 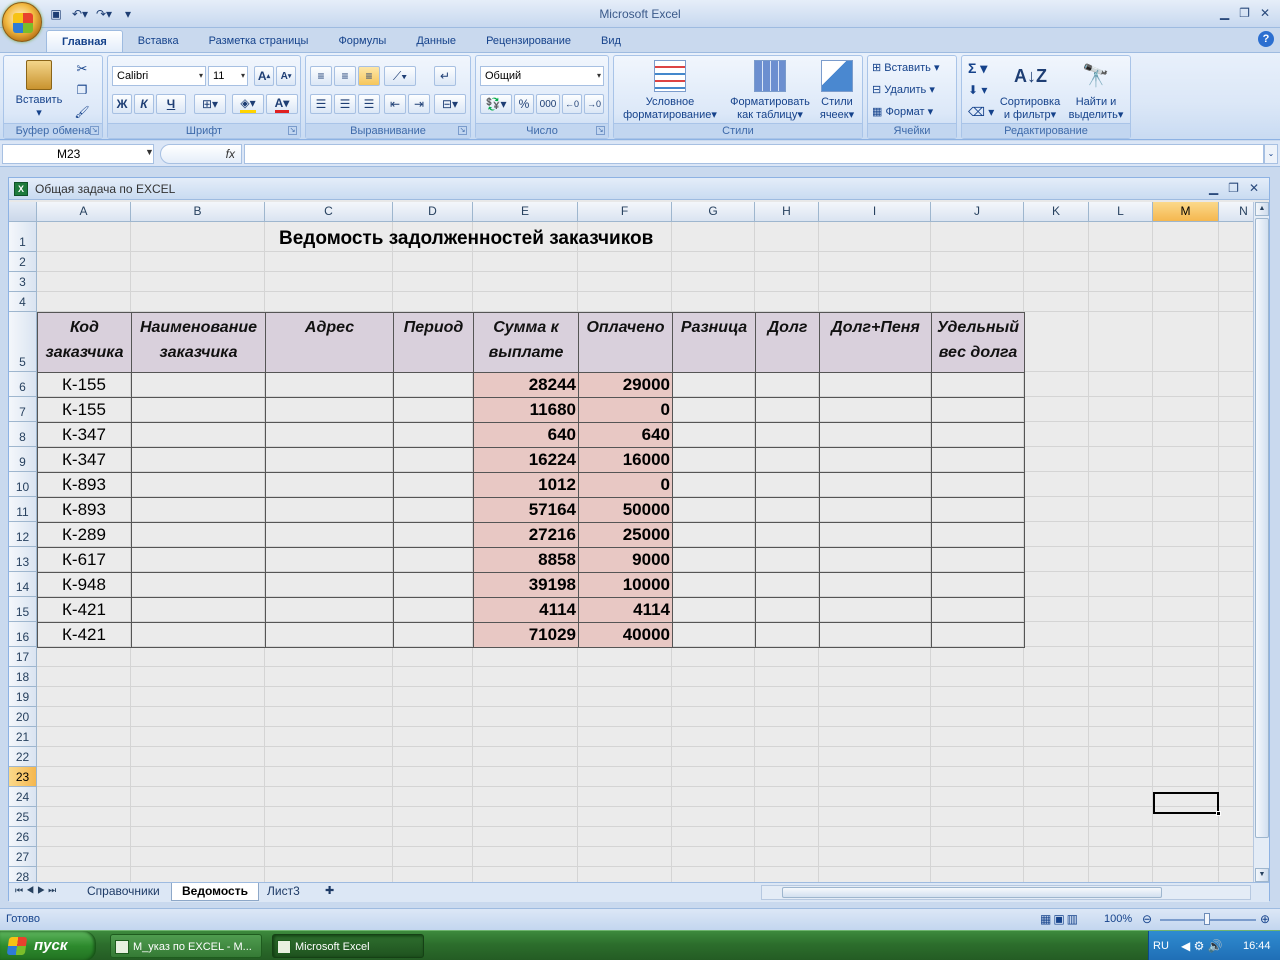 I want to click on horizontal-scrollbar, so click(x=1006, y=892).